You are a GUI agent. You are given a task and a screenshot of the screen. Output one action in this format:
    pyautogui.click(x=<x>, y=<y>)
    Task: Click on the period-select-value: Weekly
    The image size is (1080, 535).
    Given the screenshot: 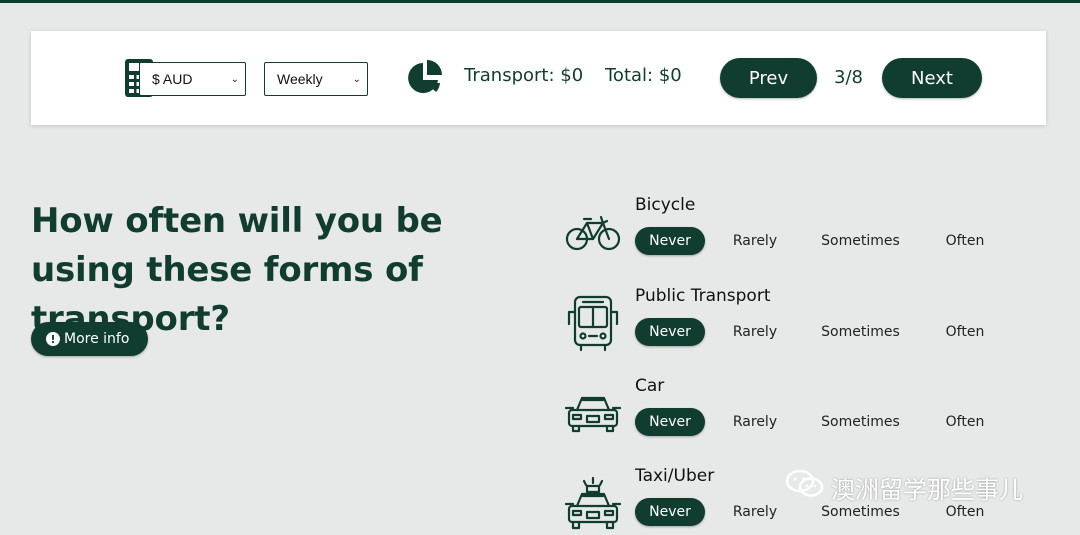 What is the action you would take?
    pyautogui.click(x=300, y=79)
    